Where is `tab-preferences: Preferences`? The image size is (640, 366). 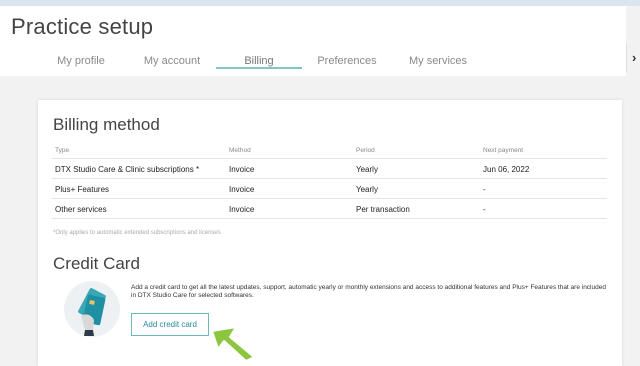
tab-preferences: Preferences is located at coordinates (347, 65).